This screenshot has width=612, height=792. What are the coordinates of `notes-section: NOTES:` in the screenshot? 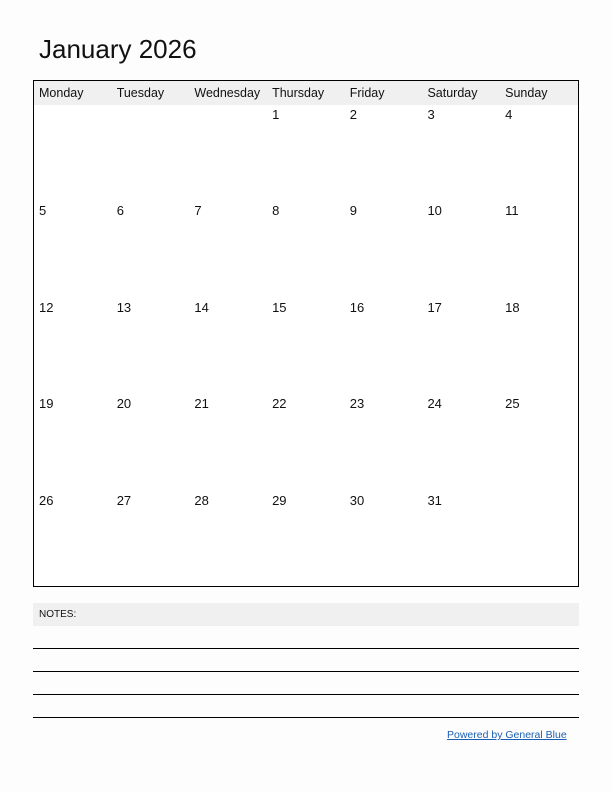 It's located at (306, 660).